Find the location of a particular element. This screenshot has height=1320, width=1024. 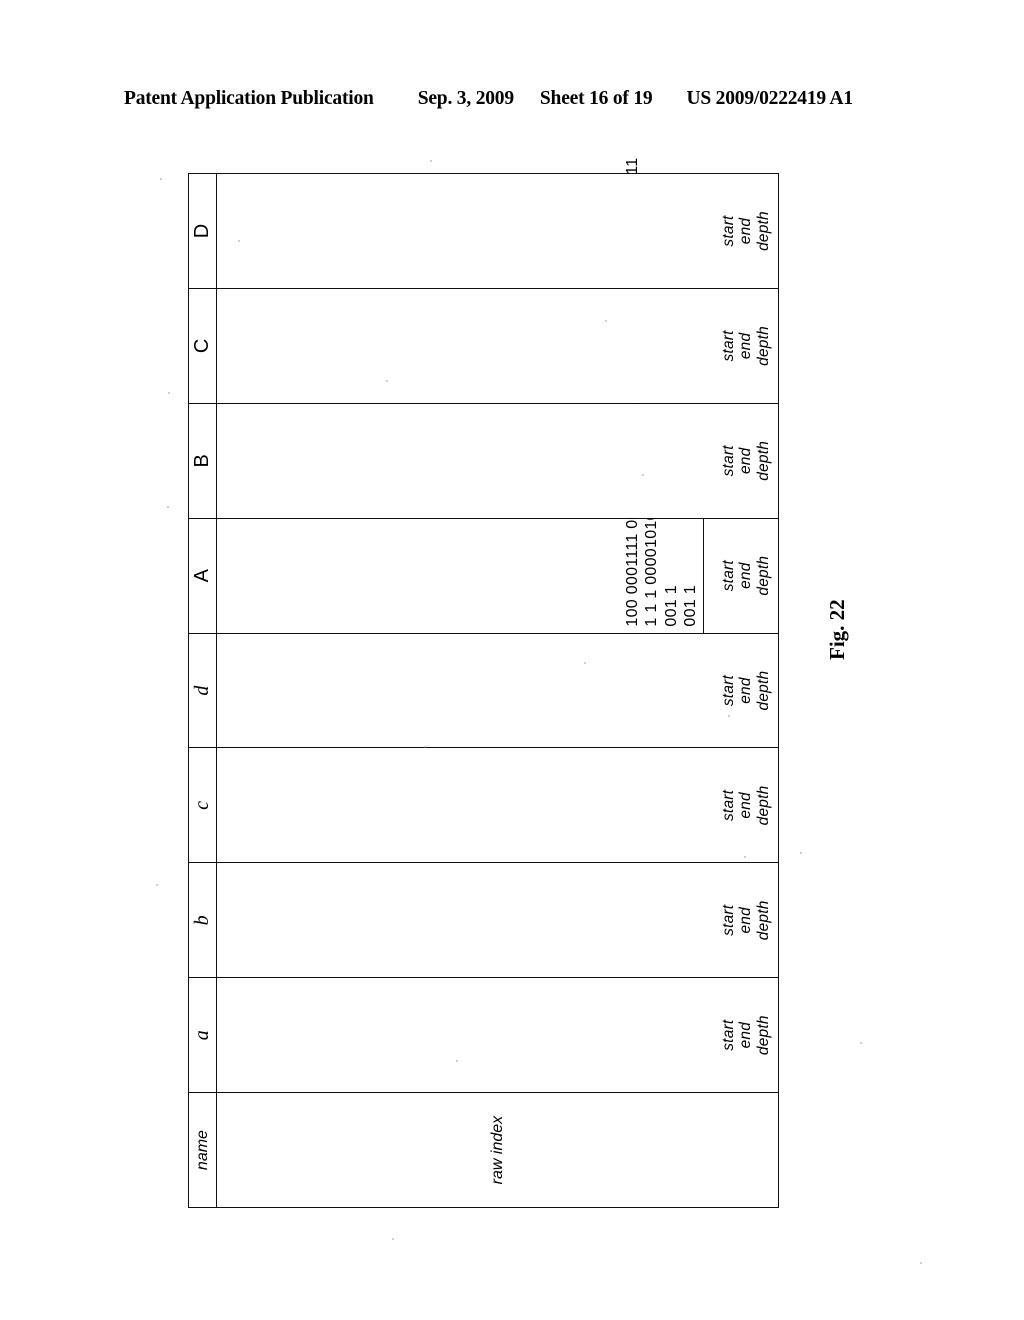

column-header-name: name is located at coordinates (202, 1150).